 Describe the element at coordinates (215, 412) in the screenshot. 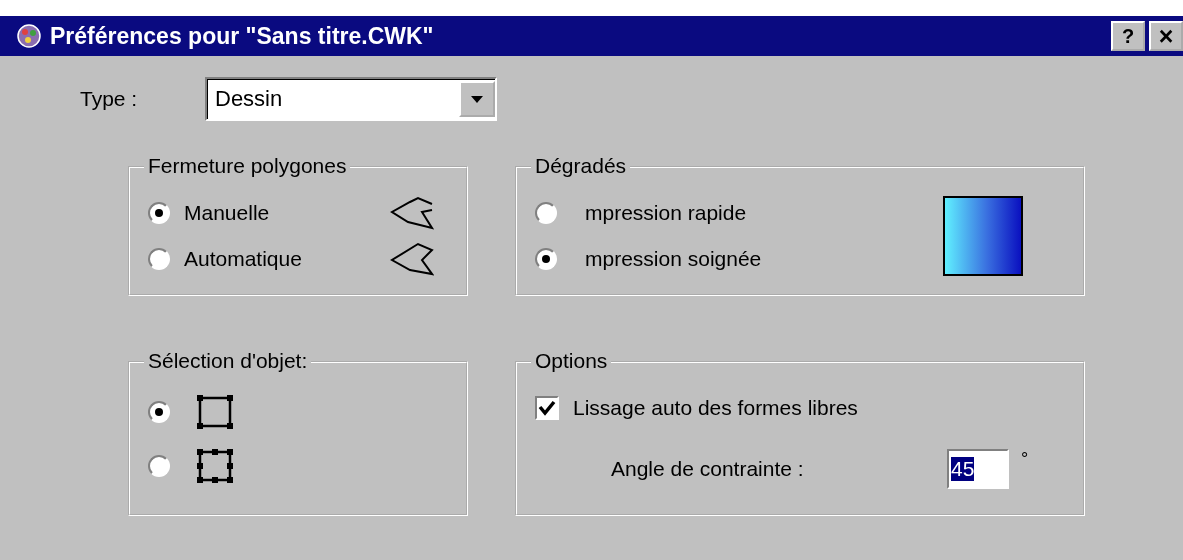

I see `corner-handles-icon` at that location.